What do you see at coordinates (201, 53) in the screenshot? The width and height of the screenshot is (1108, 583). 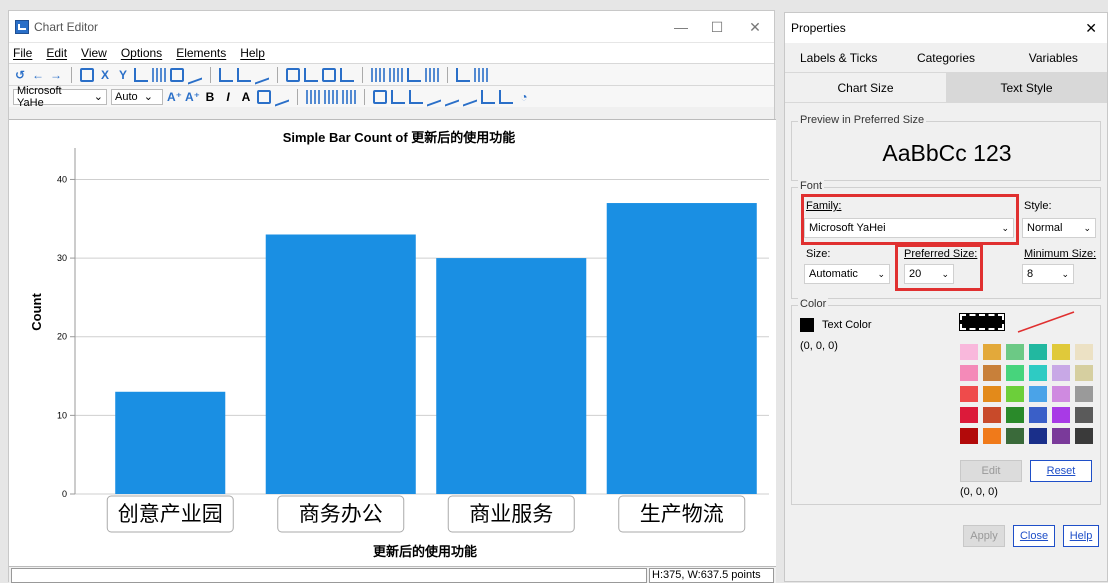 I see `menu-elements: Elements` at bounding box center [201, 53].